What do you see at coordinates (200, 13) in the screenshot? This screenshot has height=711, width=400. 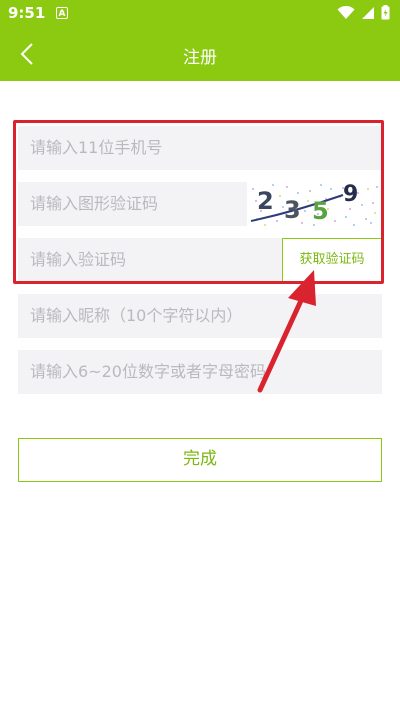 I see `status-bar: 9:51 A` at bounding box center [200, 13].